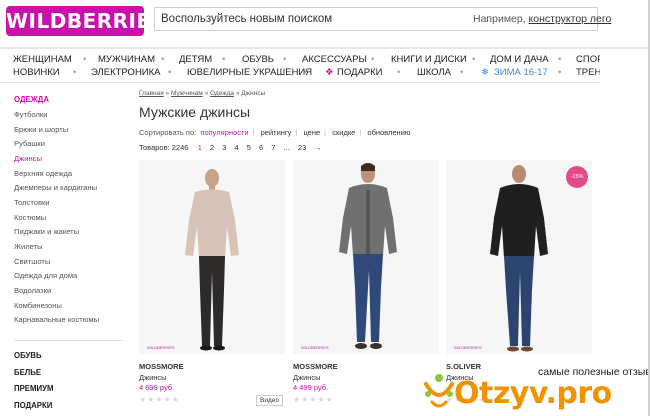 The image size is (650, 416). I want to click on breadcrumb: Главная » Мужчинам » Одежда » Джинсы, so click(202, 93).